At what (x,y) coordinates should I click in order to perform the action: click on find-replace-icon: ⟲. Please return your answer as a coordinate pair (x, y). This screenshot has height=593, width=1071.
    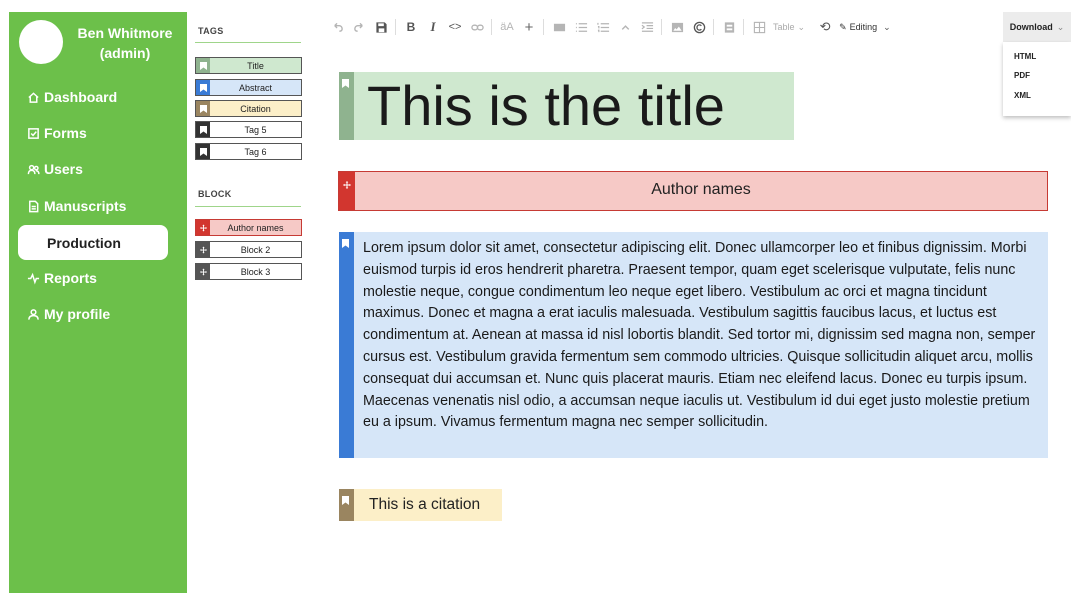
    Looking at the image, I should click on (825, 26).